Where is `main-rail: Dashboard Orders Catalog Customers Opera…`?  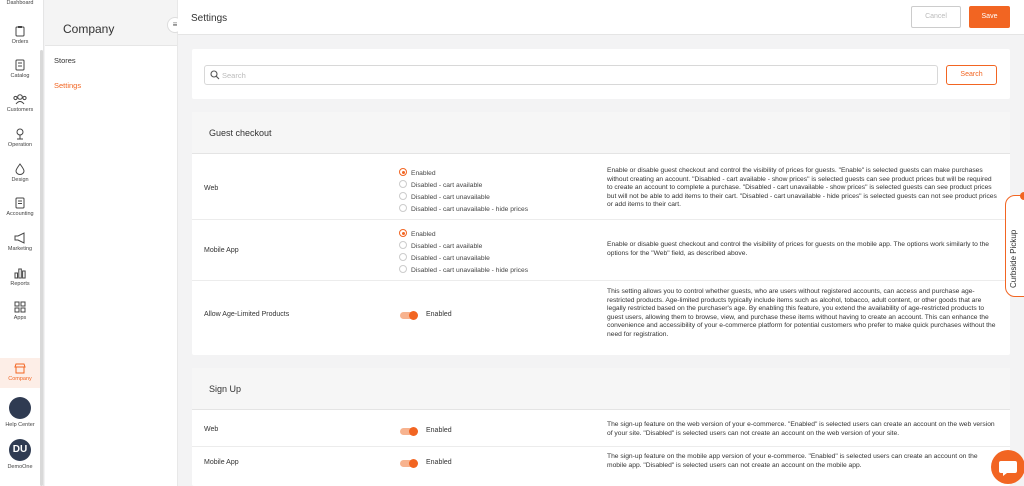 main-rail: Dashboard Orders Catalog Customers Opera… is located at coordinates (22, 243).